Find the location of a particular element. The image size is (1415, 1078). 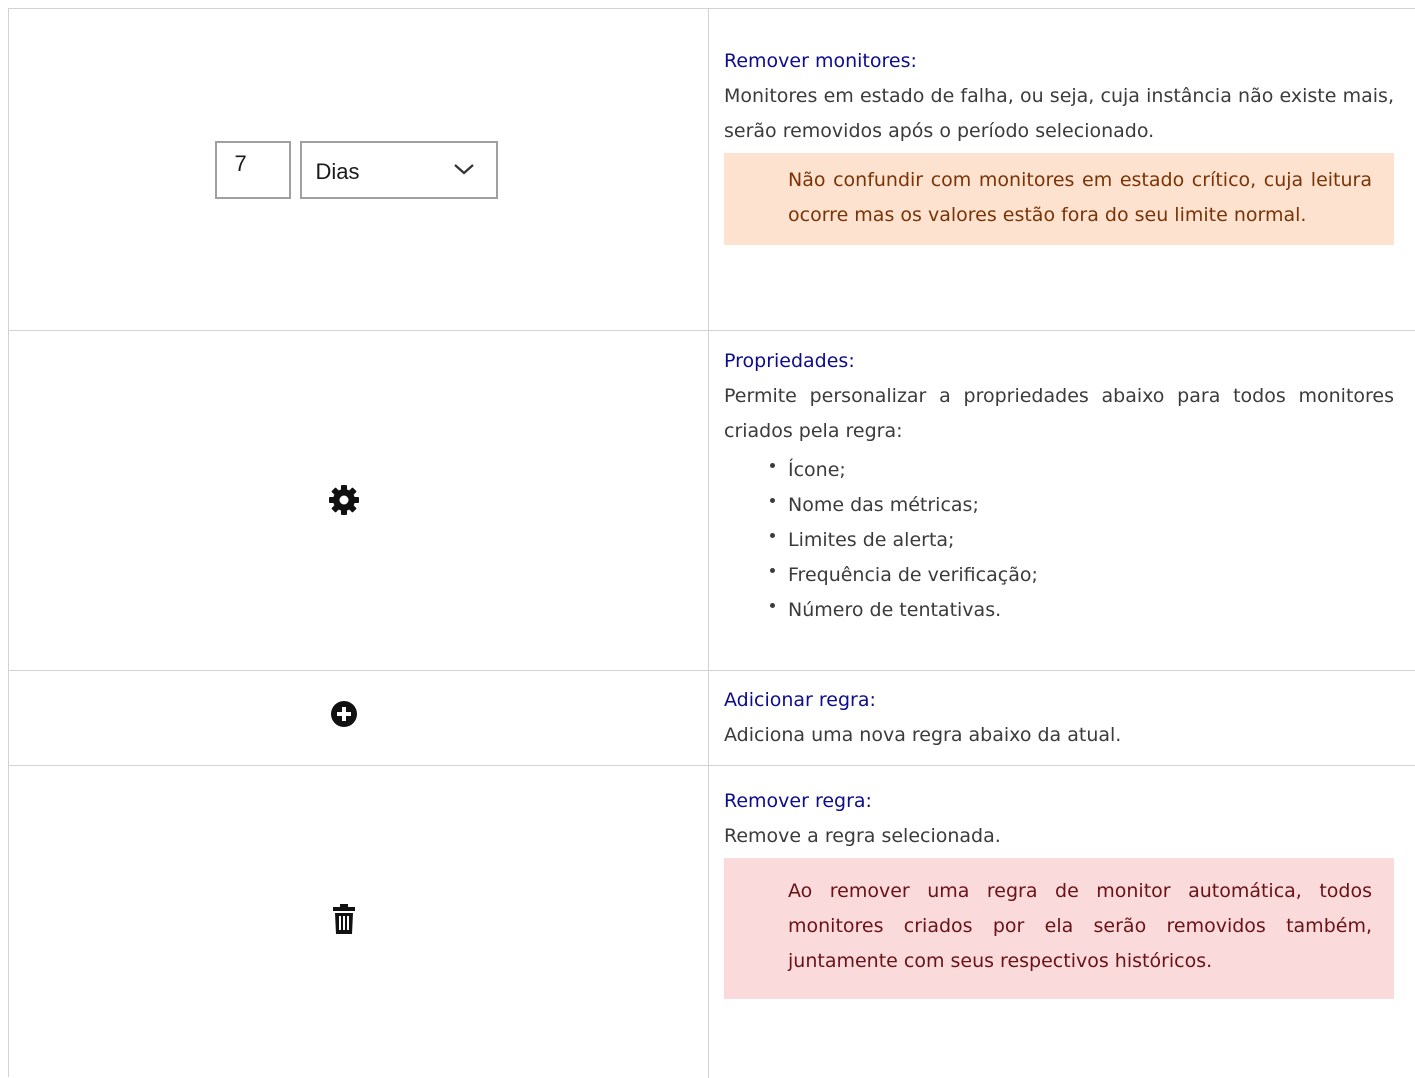

retention-period-control: 7 Dias is located at coordinates (356, 169).